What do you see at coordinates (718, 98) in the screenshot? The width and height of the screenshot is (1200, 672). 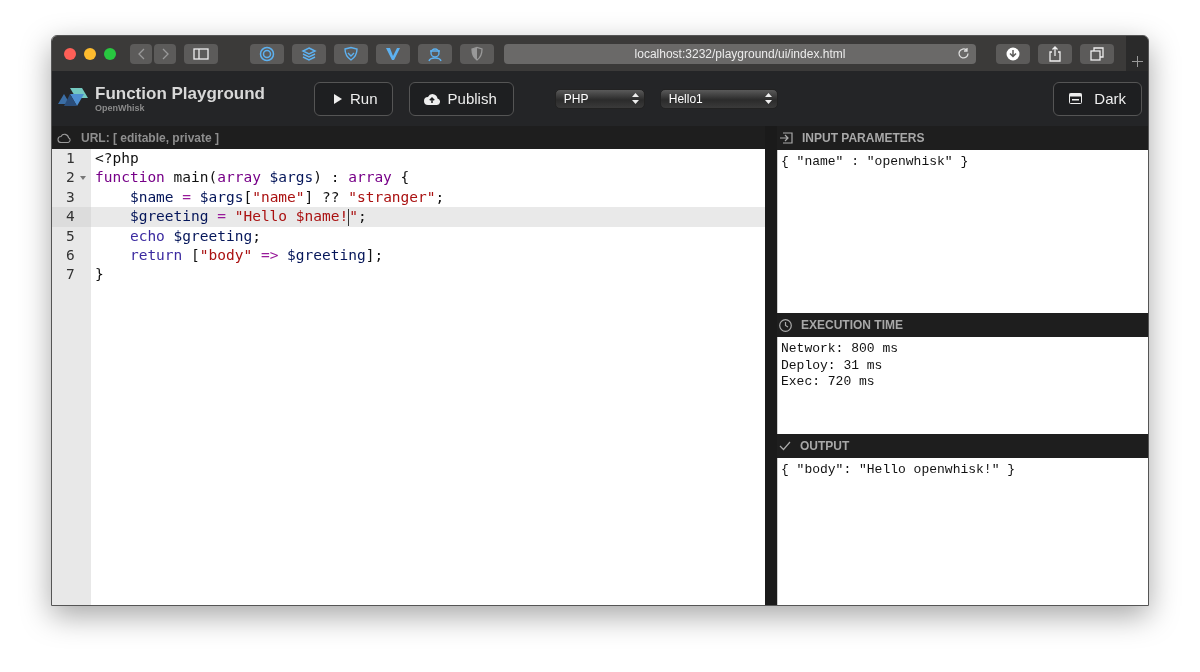 I see `dropdown: Hello1` at bounding box center [718, 98].